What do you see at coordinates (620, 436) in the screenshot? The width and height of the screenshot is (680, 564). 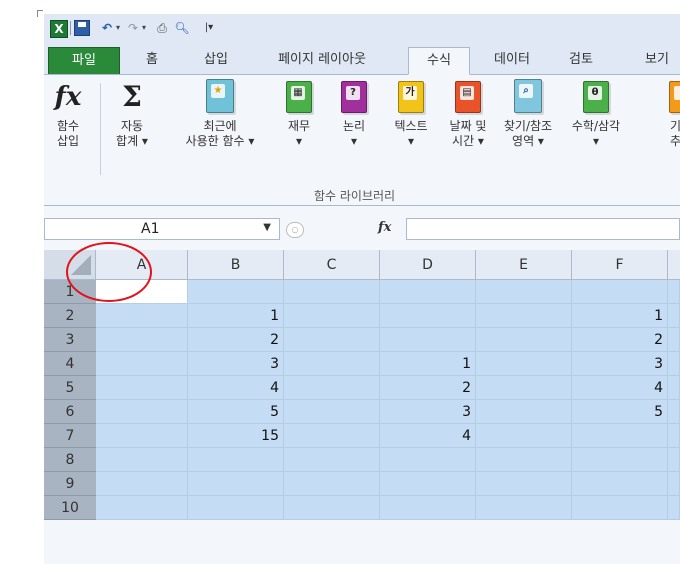 I see `cell-f7` at bounding box center [620, 436].